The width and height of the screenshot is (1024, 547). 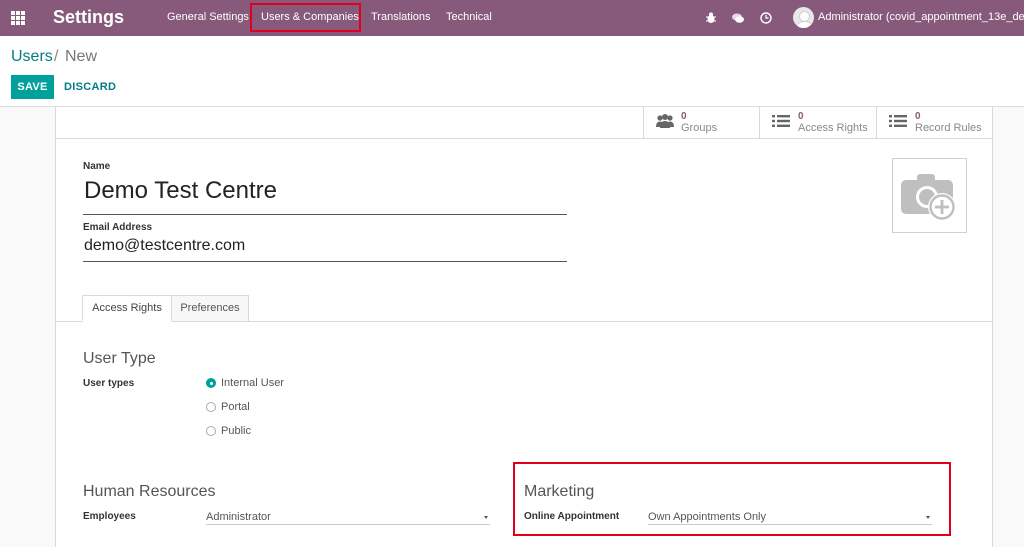 I want to click on breadcrumb-users-link: Users, so click(x=32, y=57).